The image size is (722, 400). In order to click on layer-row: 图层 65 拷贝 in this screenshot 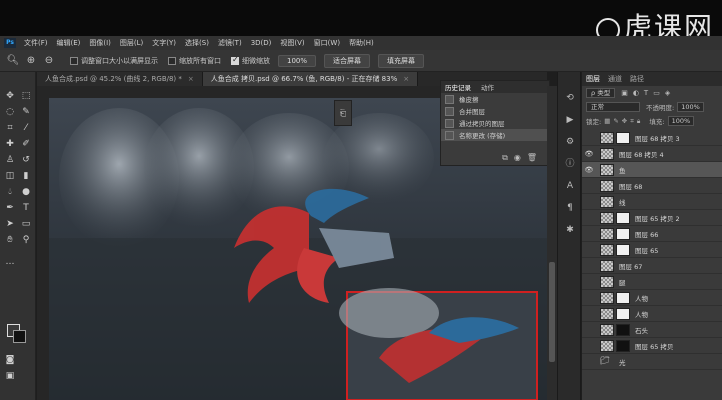, I will do `click(652, 346)`.